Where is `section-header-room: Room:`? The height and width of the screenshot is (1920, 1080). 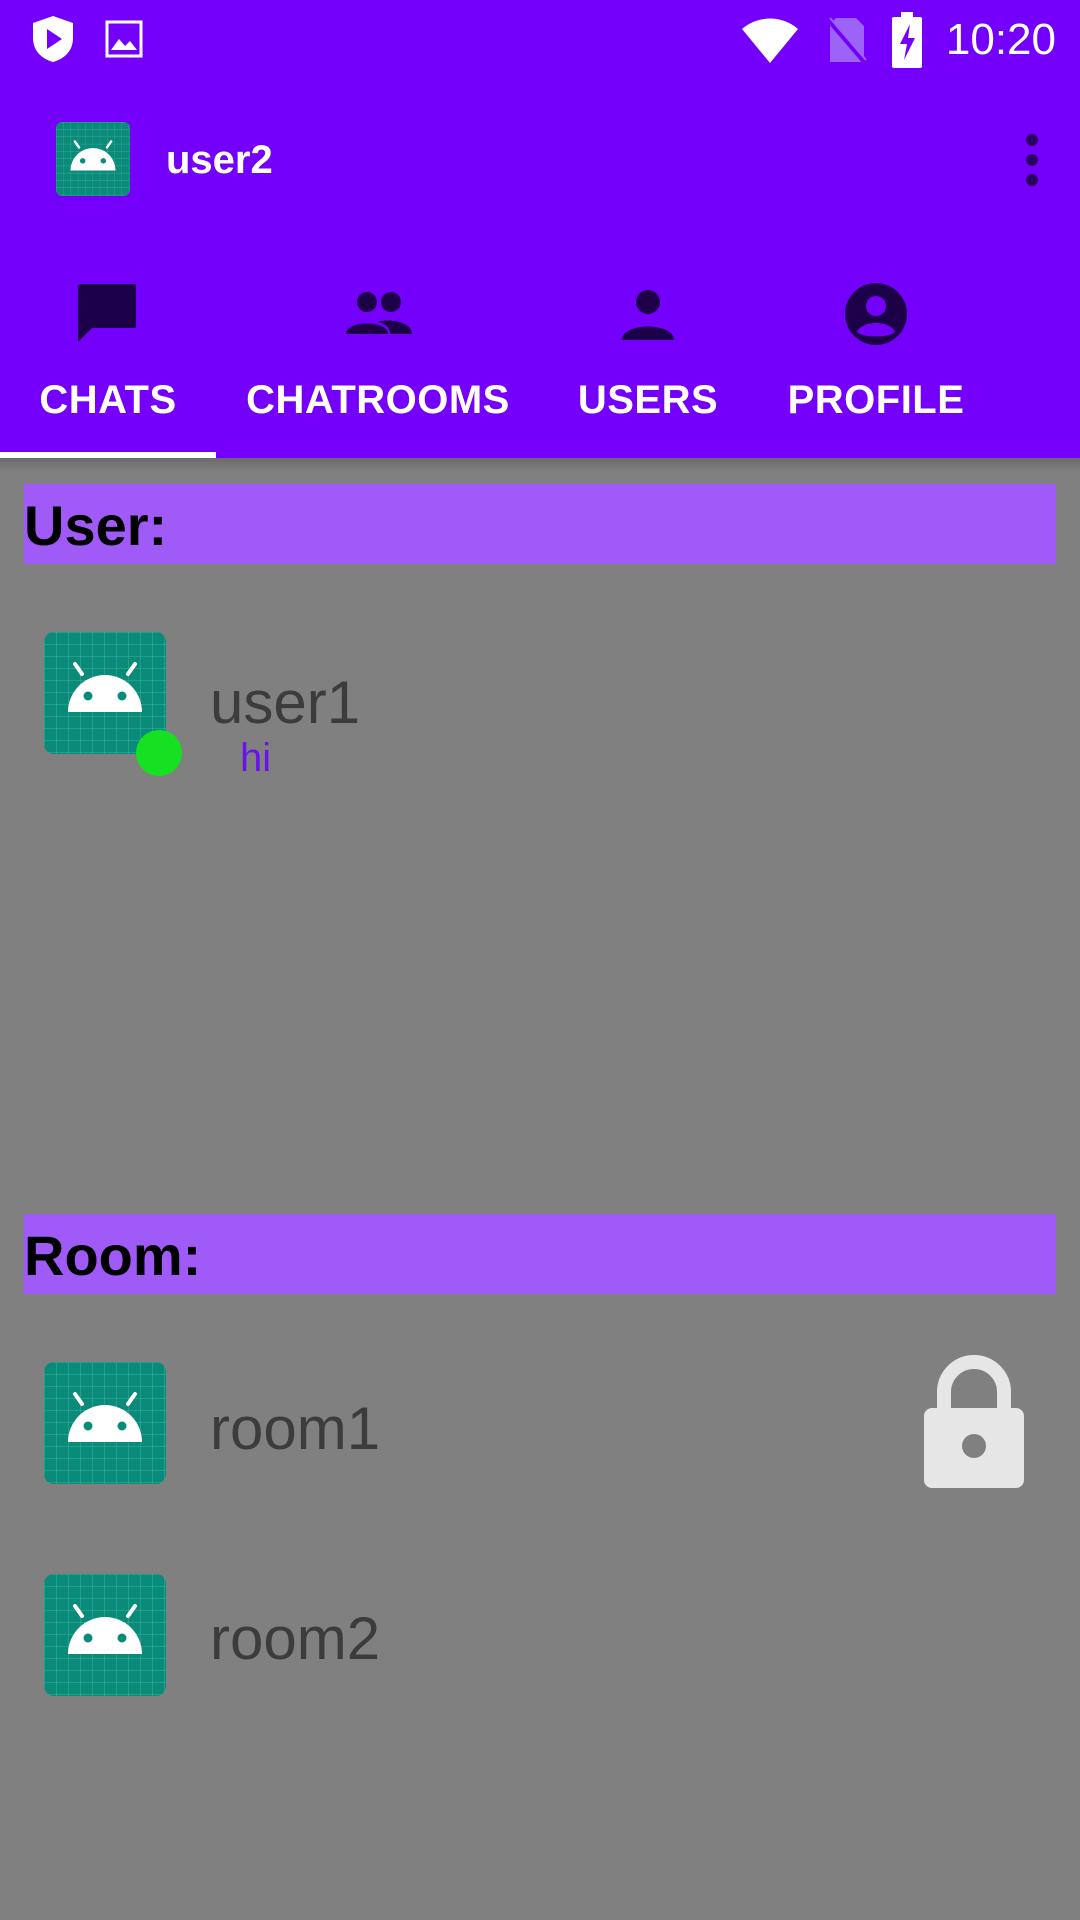
section-header-room: Room: is located at coordinates (540, 1254).